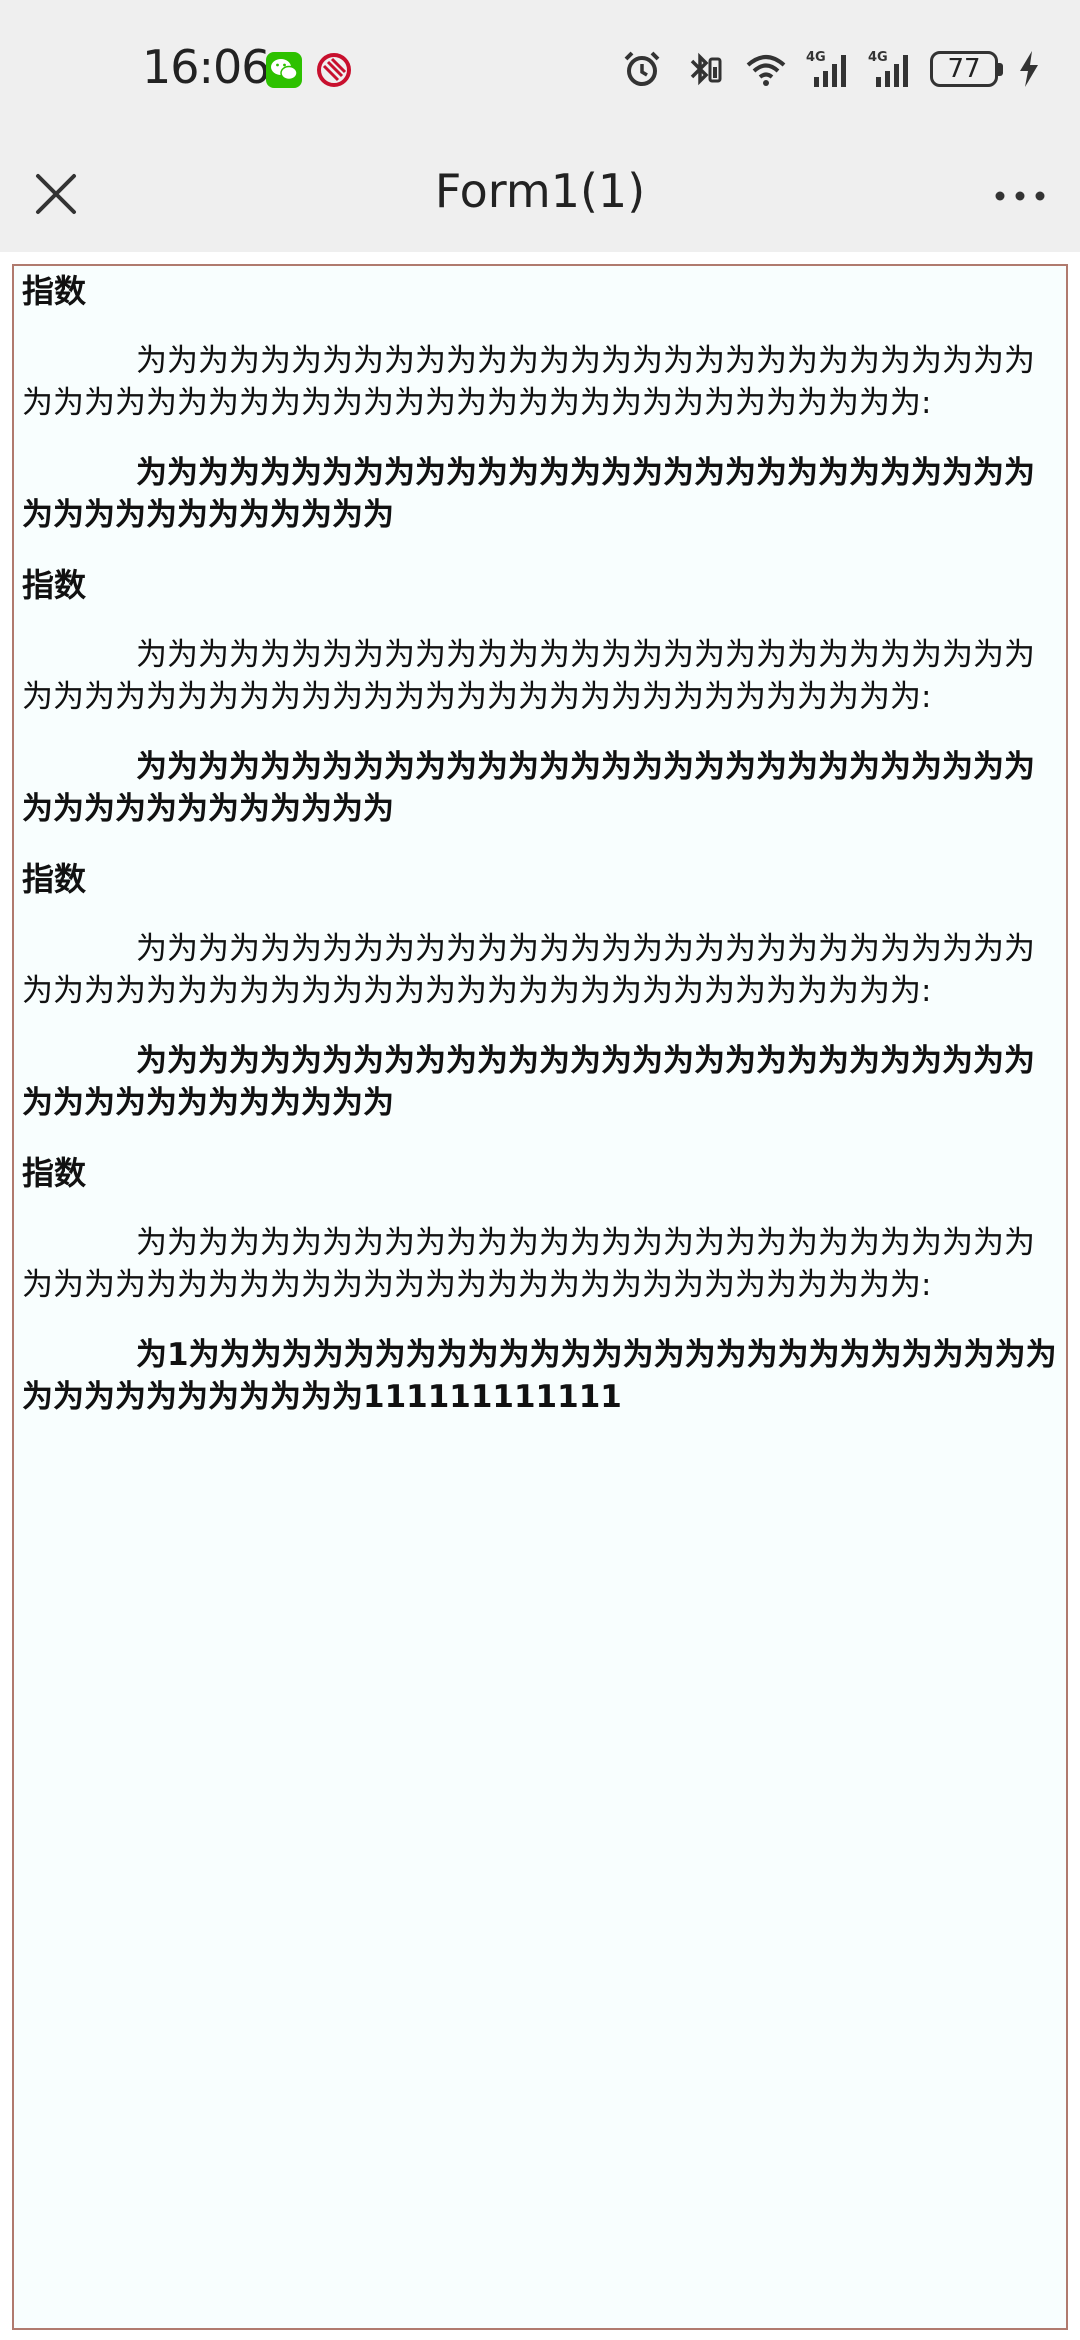 This screenshot has height=2340, width=1080. I want to click on charging-icon, so click(1029, 69).